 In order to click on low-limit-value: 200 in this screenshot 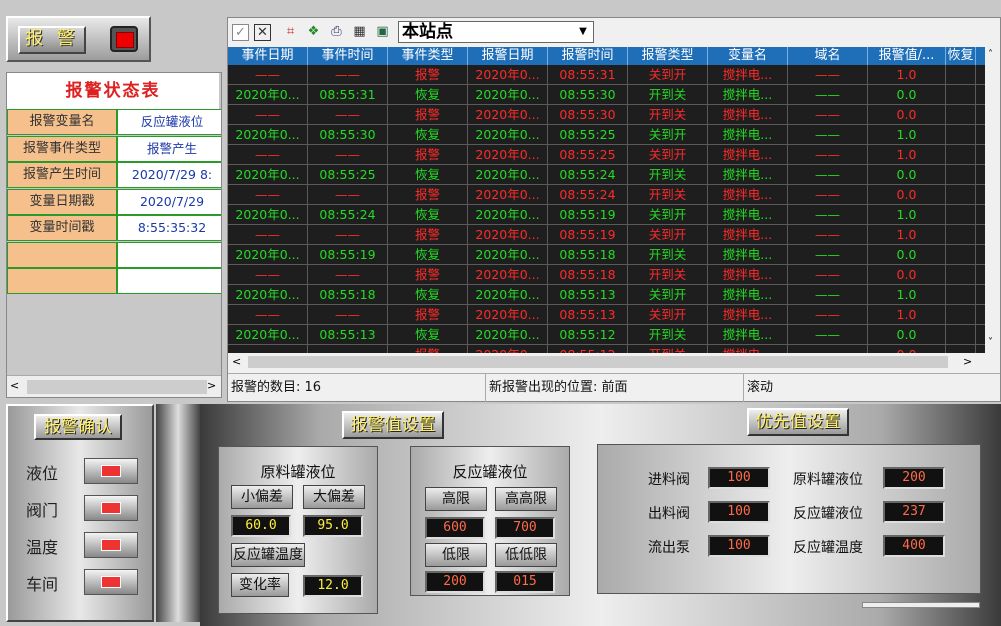, I will do `click(455, 582)`.